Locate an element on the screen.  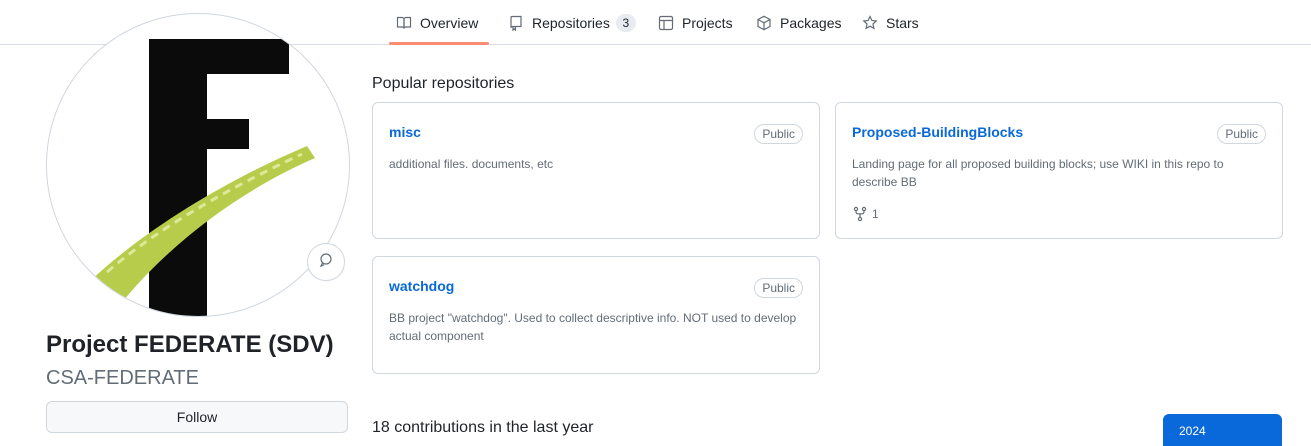
tab-projects-label: Projects is located at coordinates (707, 22).